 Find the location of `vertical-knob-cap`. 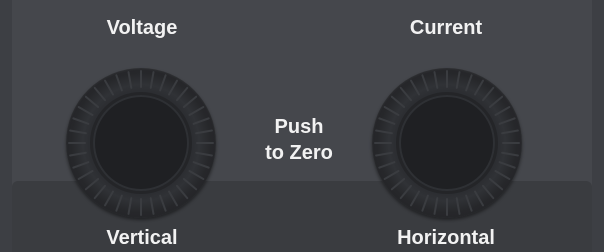

vertical-knob-cap is located at coordinates (141, 143).